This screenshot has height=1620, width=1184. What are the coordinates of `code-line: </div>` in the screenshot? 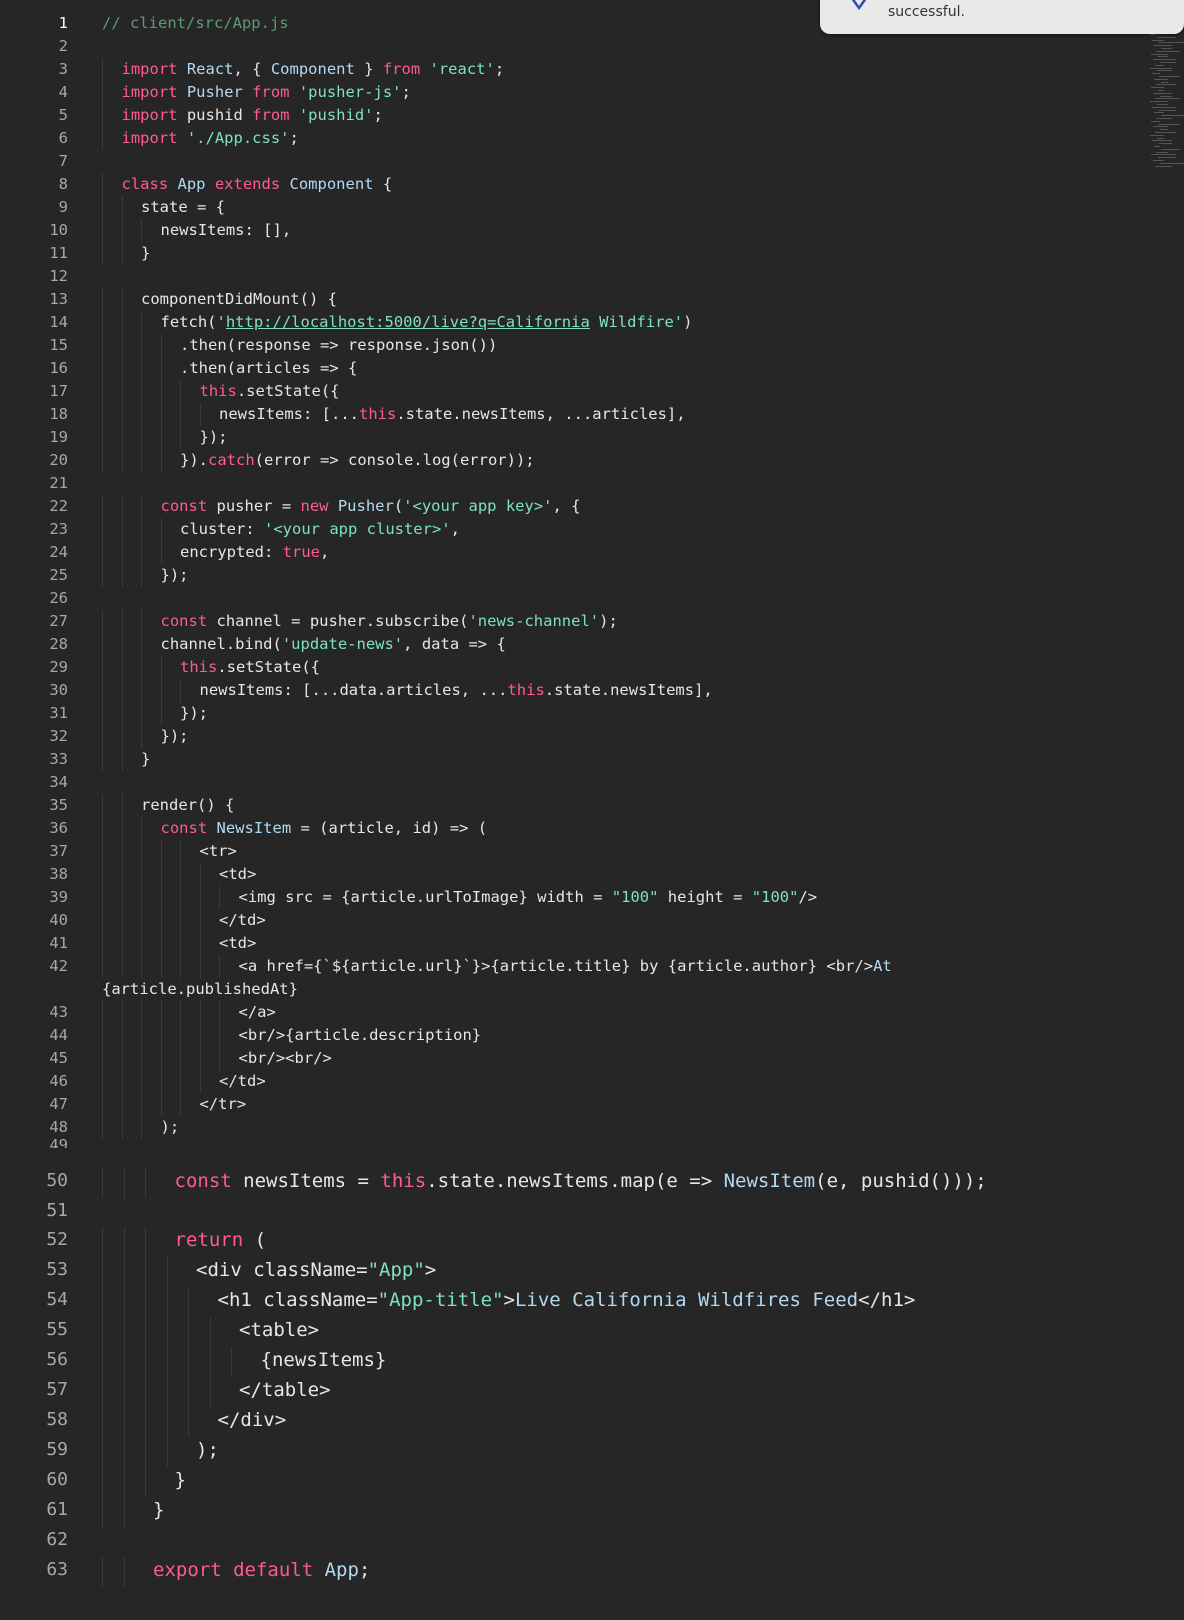 It's located at (252, 1420).